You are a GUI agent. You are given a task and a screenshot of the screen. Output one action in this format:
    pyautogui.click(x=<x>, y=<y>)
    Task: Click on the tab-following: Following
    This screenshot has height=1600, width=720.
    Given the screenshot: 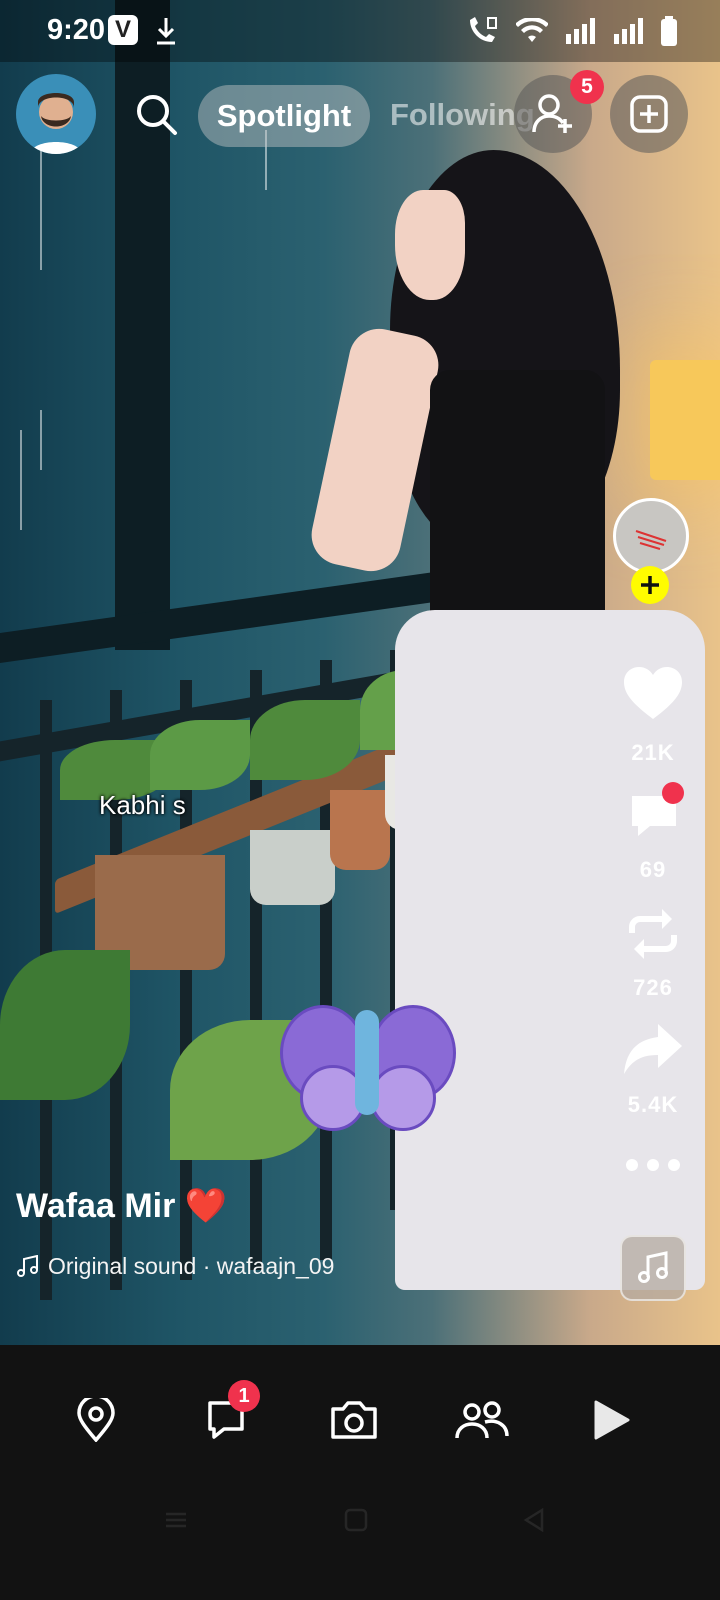 What is the action you would take?
    pyautogui.click(x=462, y=115)
    